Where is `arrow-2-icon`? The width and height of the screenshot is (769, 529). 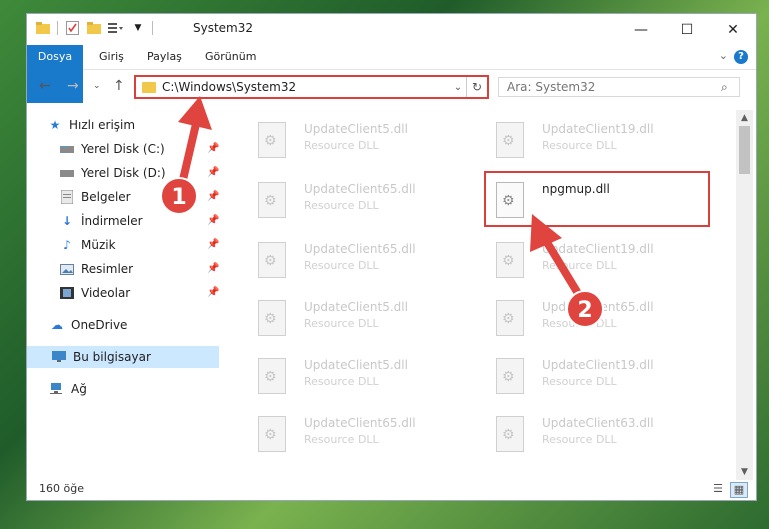 arrow-2-icon is located at coordinates (558, 259).